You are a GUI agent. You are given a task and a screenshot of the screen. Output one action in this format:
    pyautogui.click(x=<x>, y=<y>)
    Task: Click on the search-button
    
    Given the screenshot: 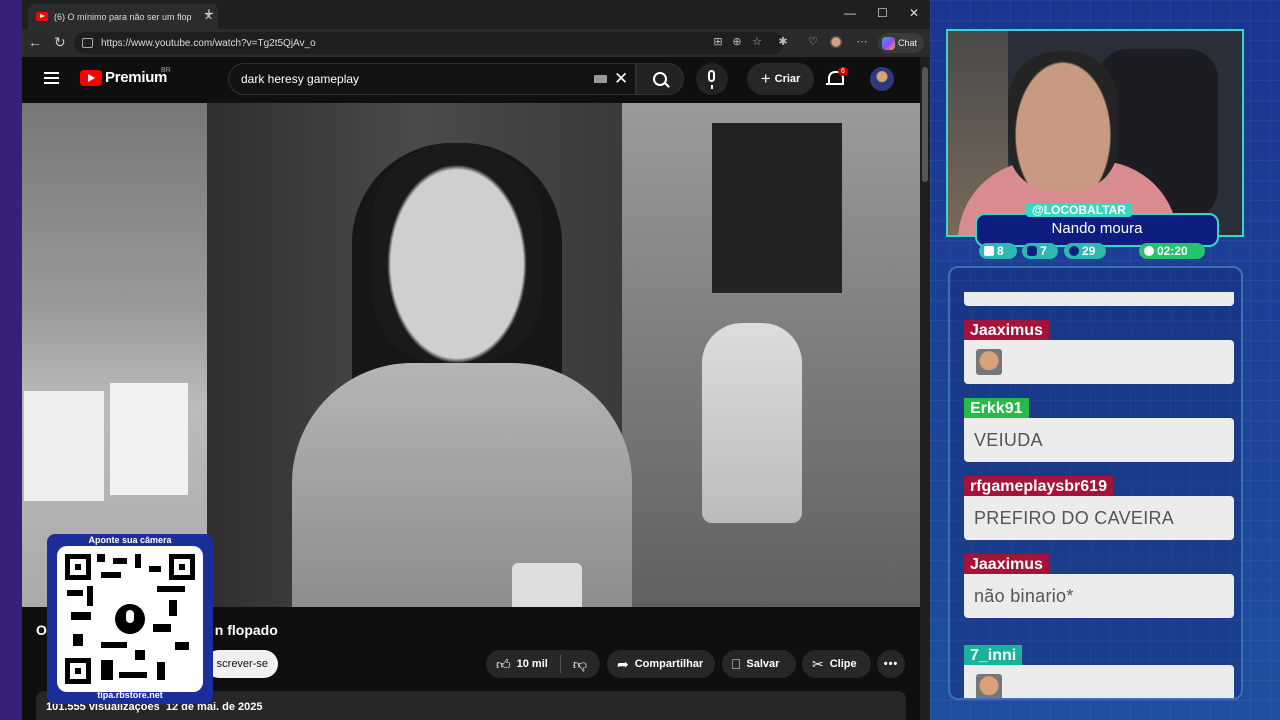 What is the action you would take?
    pyautogui.click(x=660, y=79)
    